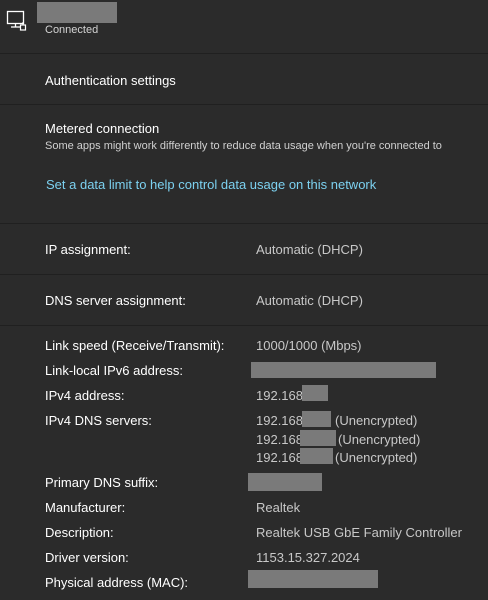 The height and width of the screenshot is (600, 488). I want to click on metered-connection-title: Metered connection, so click(102, 128).